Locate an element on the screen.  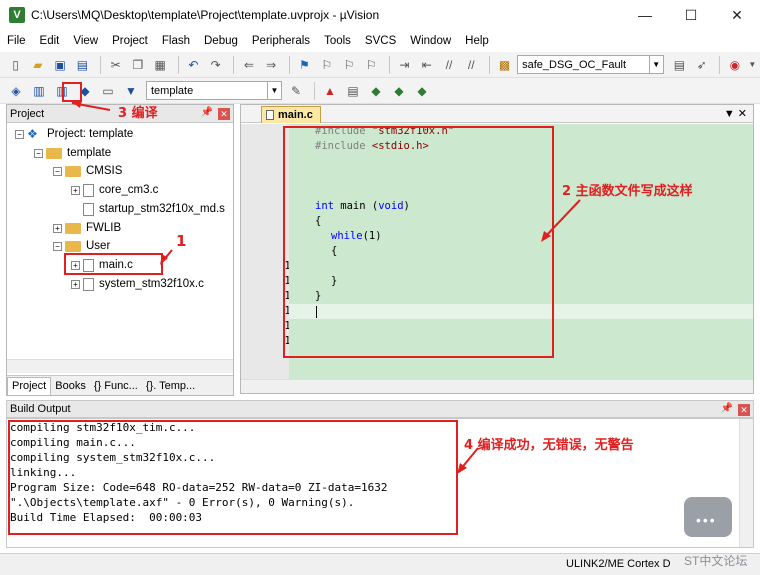
tree-group-fwlib: + FWLIB is located at coordinates (87, 228).